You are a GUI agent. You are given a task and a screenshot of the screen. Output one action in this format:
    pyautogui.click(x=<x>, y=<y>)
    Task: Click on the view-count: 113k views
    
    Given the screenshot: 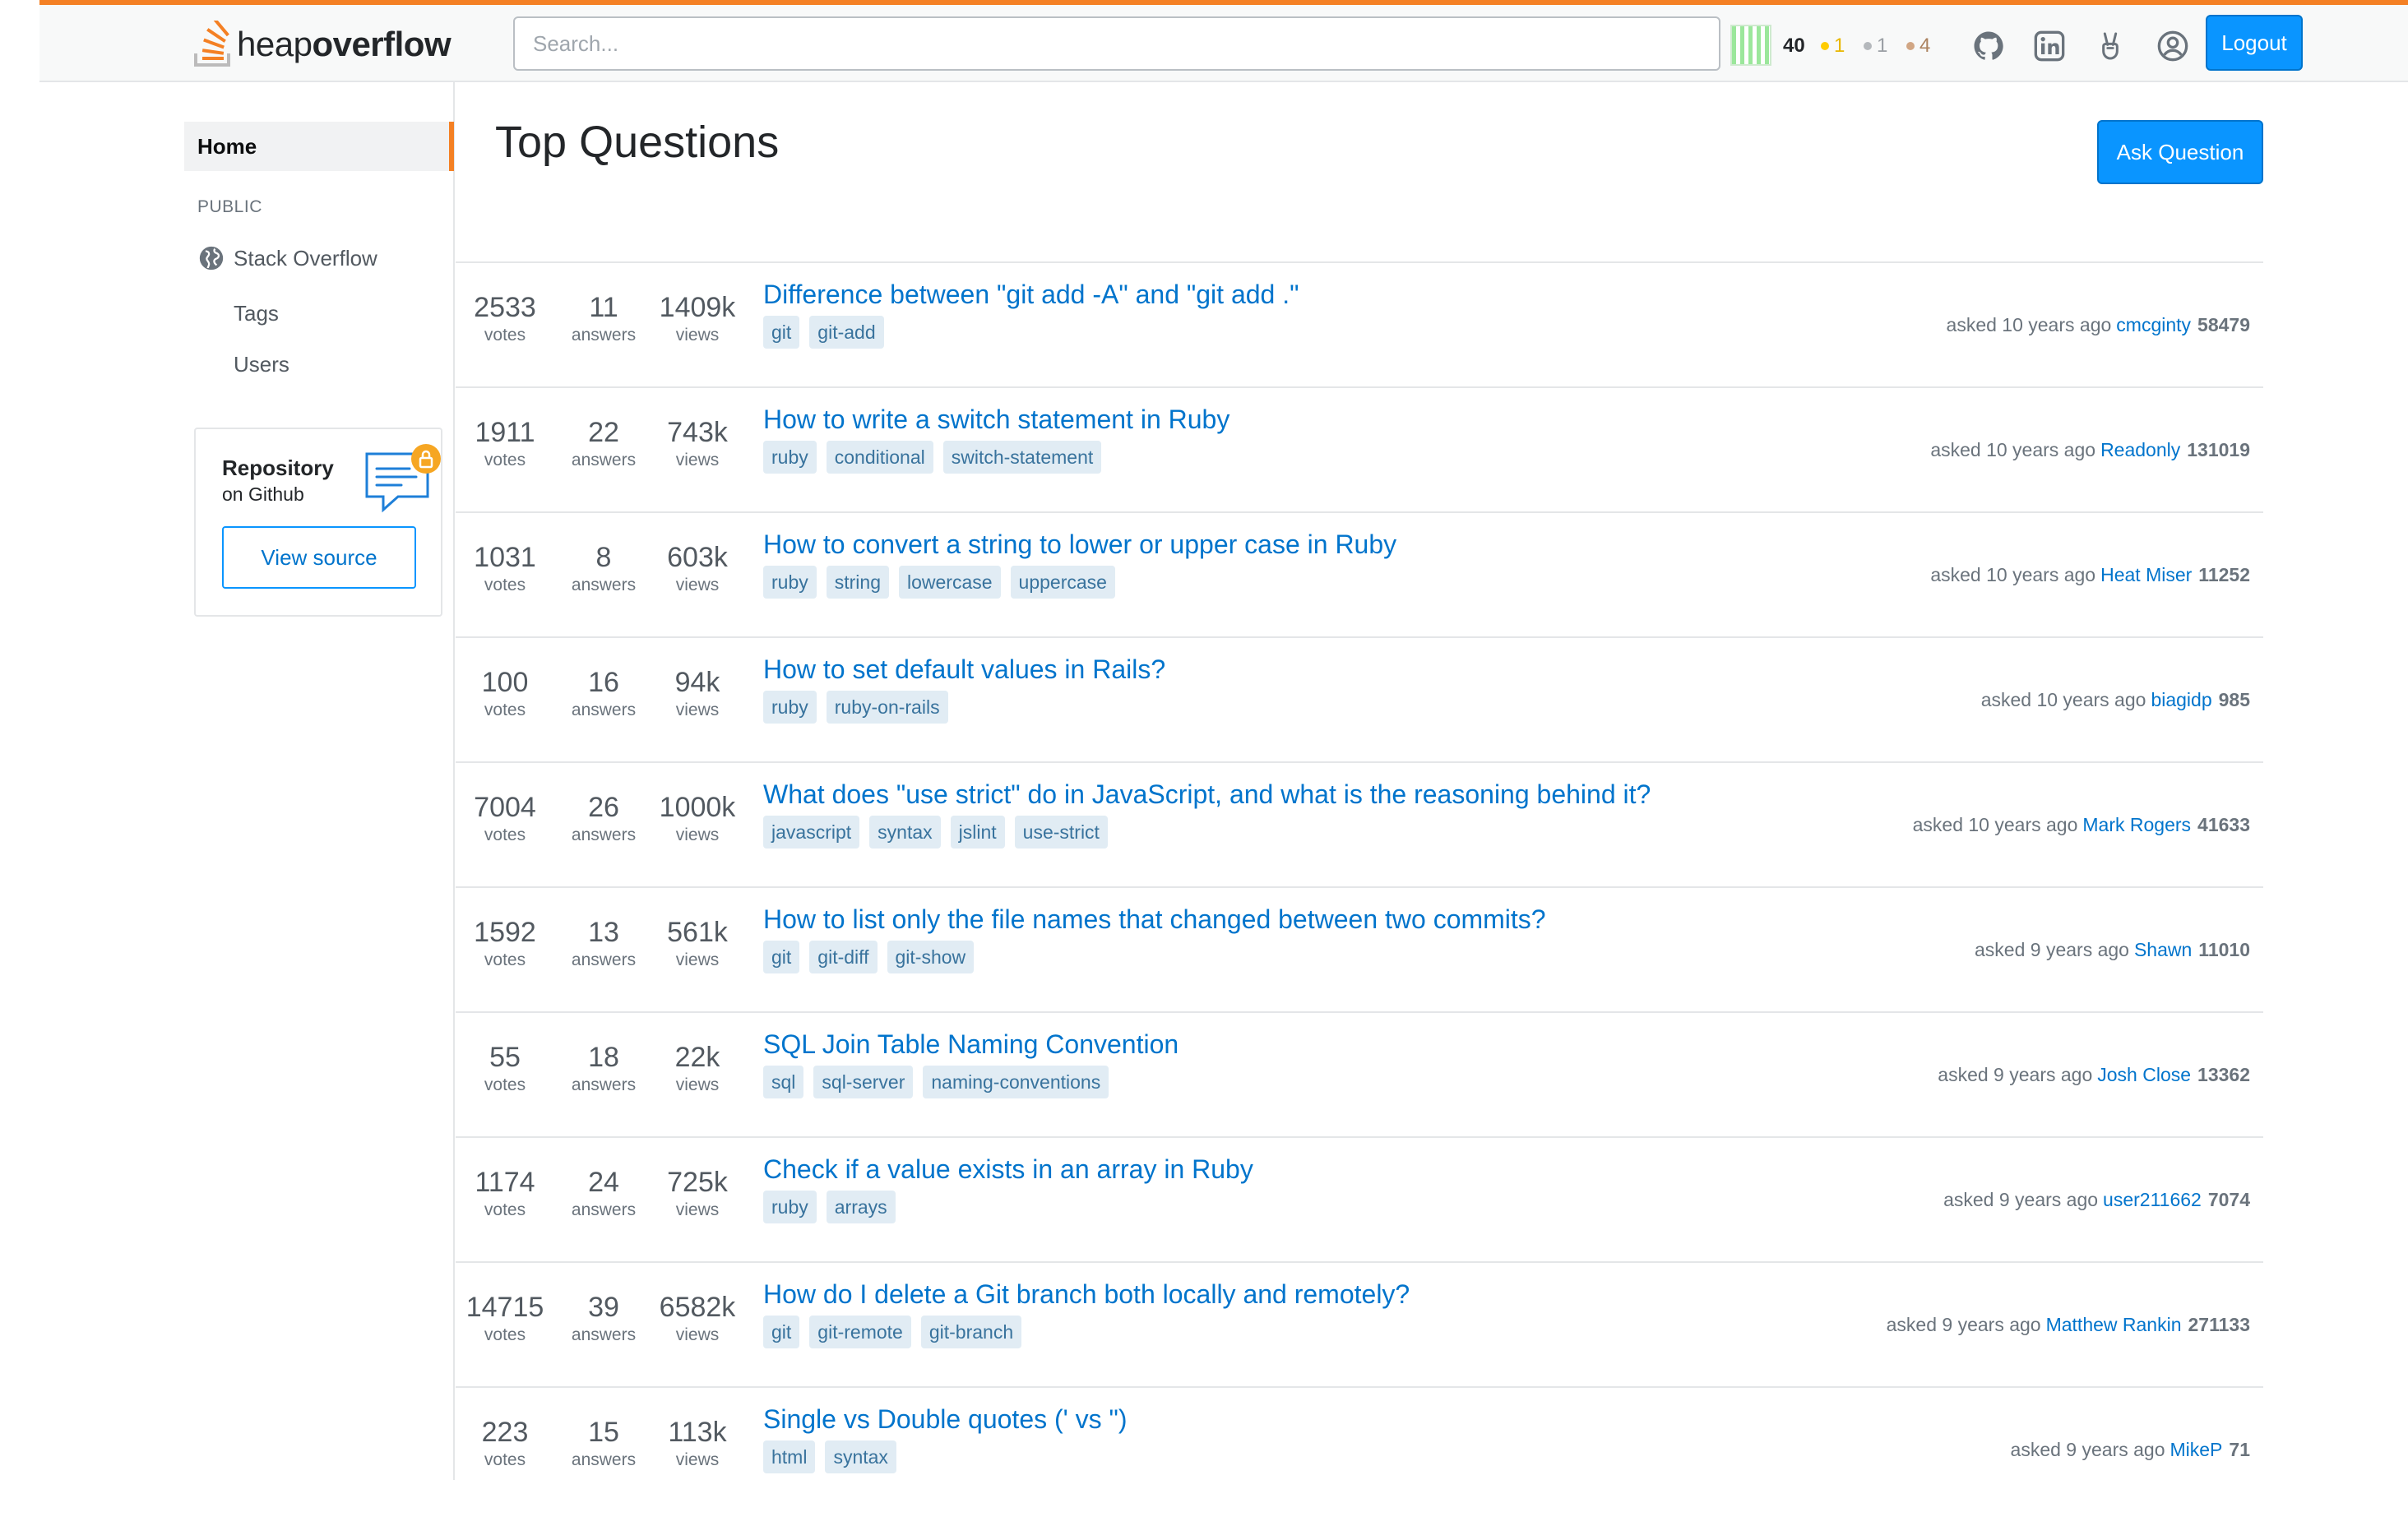 What is the action you would take?
    pyautogui.click(x=697, y=1444)
    